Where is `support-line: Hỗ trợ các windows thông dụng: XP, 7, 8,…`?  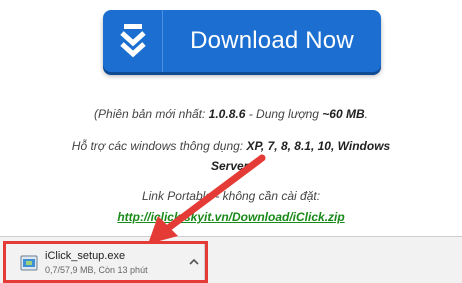 support-line: Hỗ trợ các windows thông dụng: XP, 7, 8,… is located at coordinates (231, 146).